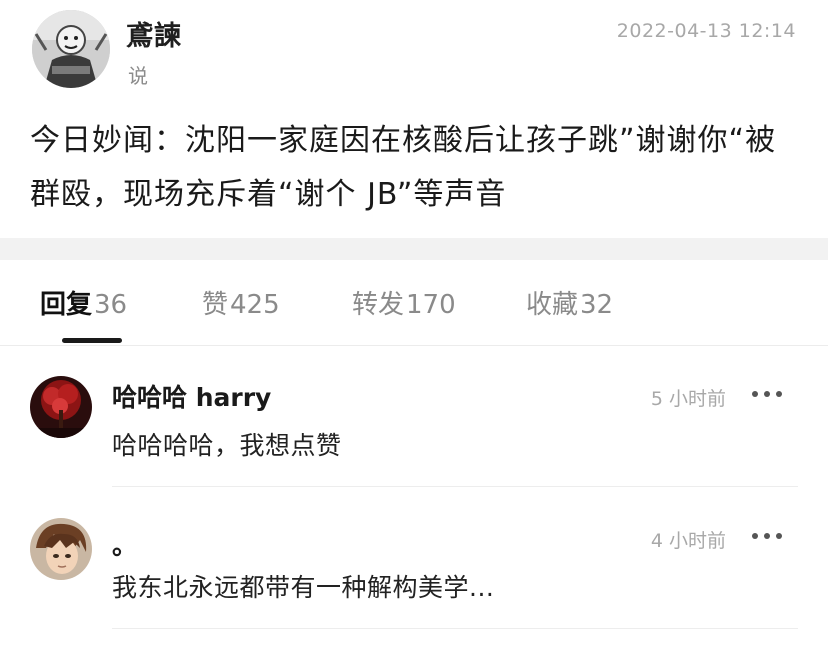  I want to click on comment-text: 哈哈哈哈，我想点赞, so click(227, 445).